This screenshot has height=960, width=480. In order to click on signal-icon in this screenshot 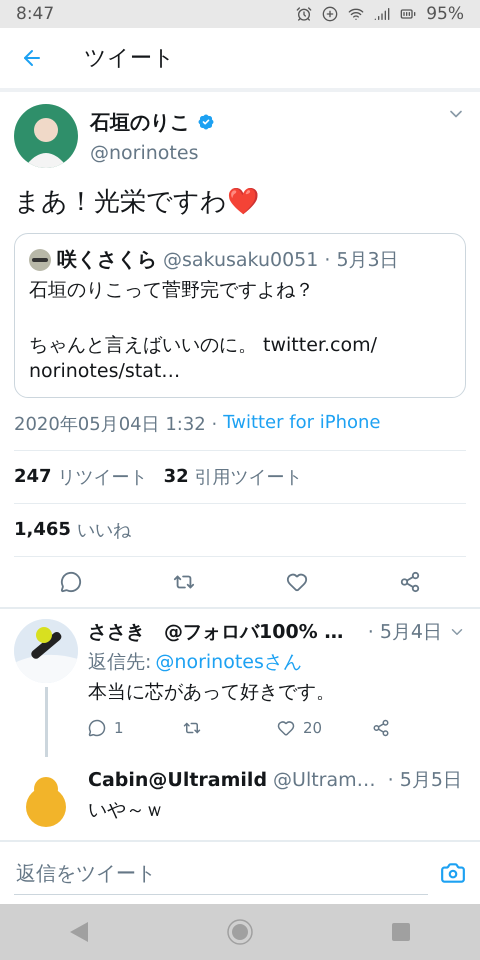, I will do `click(382, 14)`.